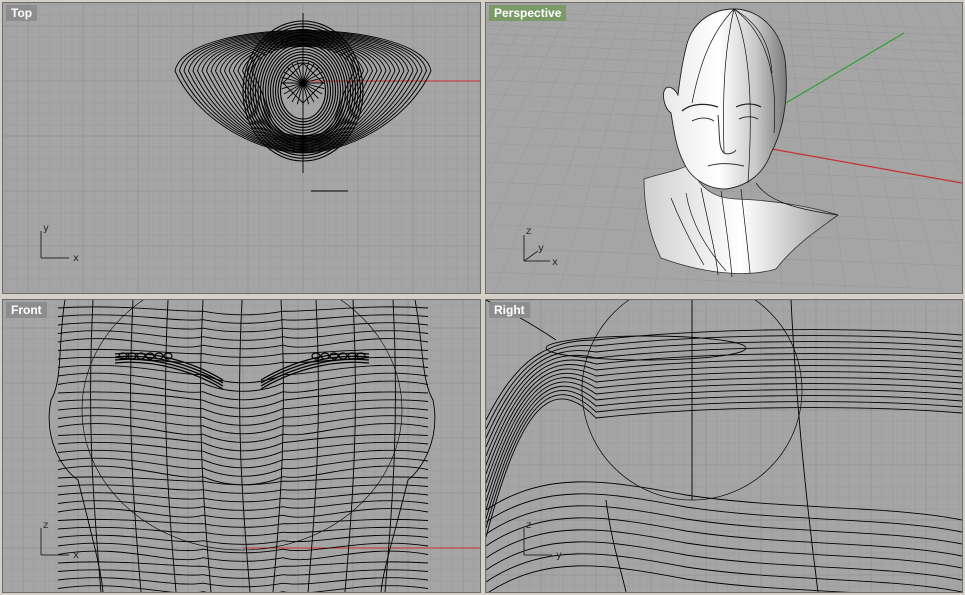 The height and width of the screenshot is (595, 965). What do you see at coordinates (26, 310) in the screenshot?
I see `viewport-title-front: Front` at bounding box center [26, 310].